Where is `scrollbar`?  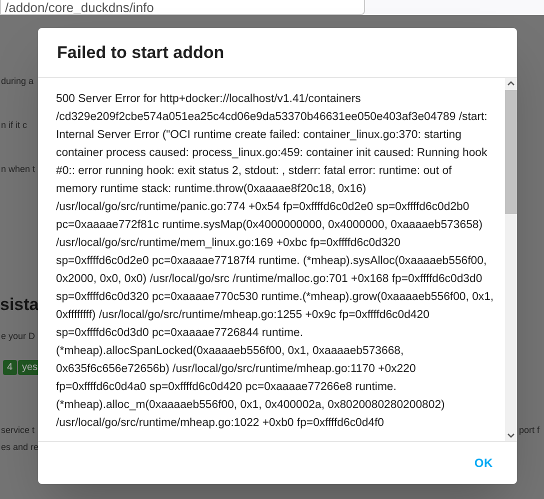 scrollbar is located at coordinates (511, 259).